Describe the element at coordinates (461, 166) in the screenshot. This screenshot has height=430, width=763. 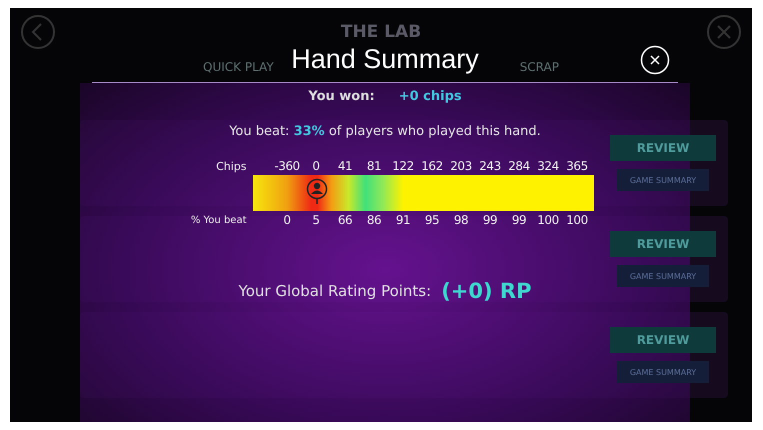
I see `chips-tick: 203` at that location.